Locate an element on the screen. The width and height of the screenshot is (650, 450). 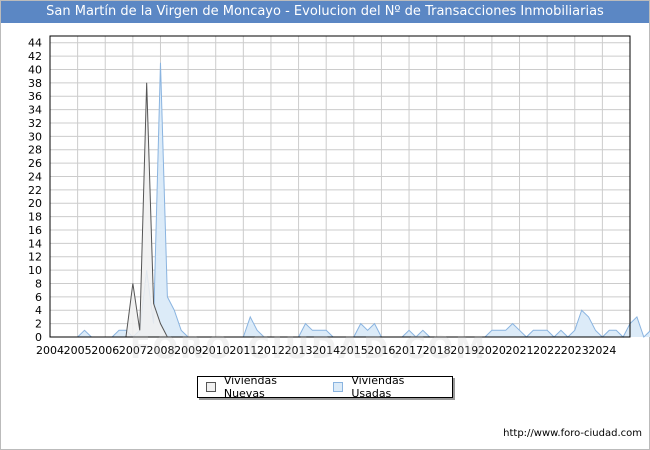
legend-label-usadas: Viviendas Usadas is located at coordinates (378, 387).